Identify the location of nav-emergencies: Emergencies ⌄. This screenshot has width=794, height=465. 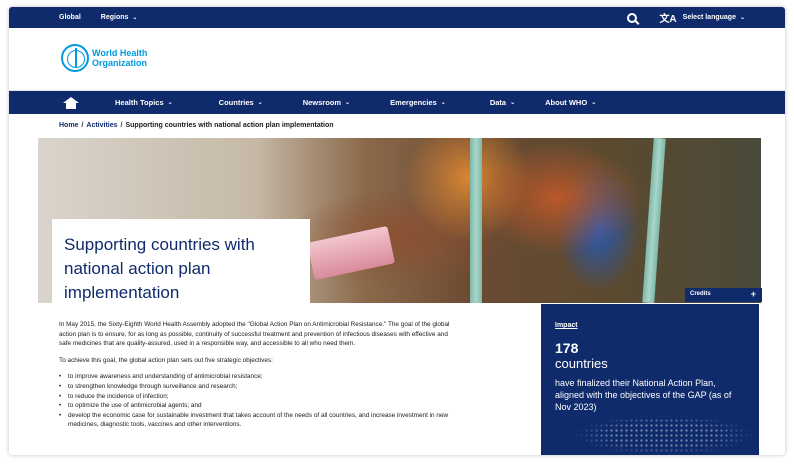
(418, 102).